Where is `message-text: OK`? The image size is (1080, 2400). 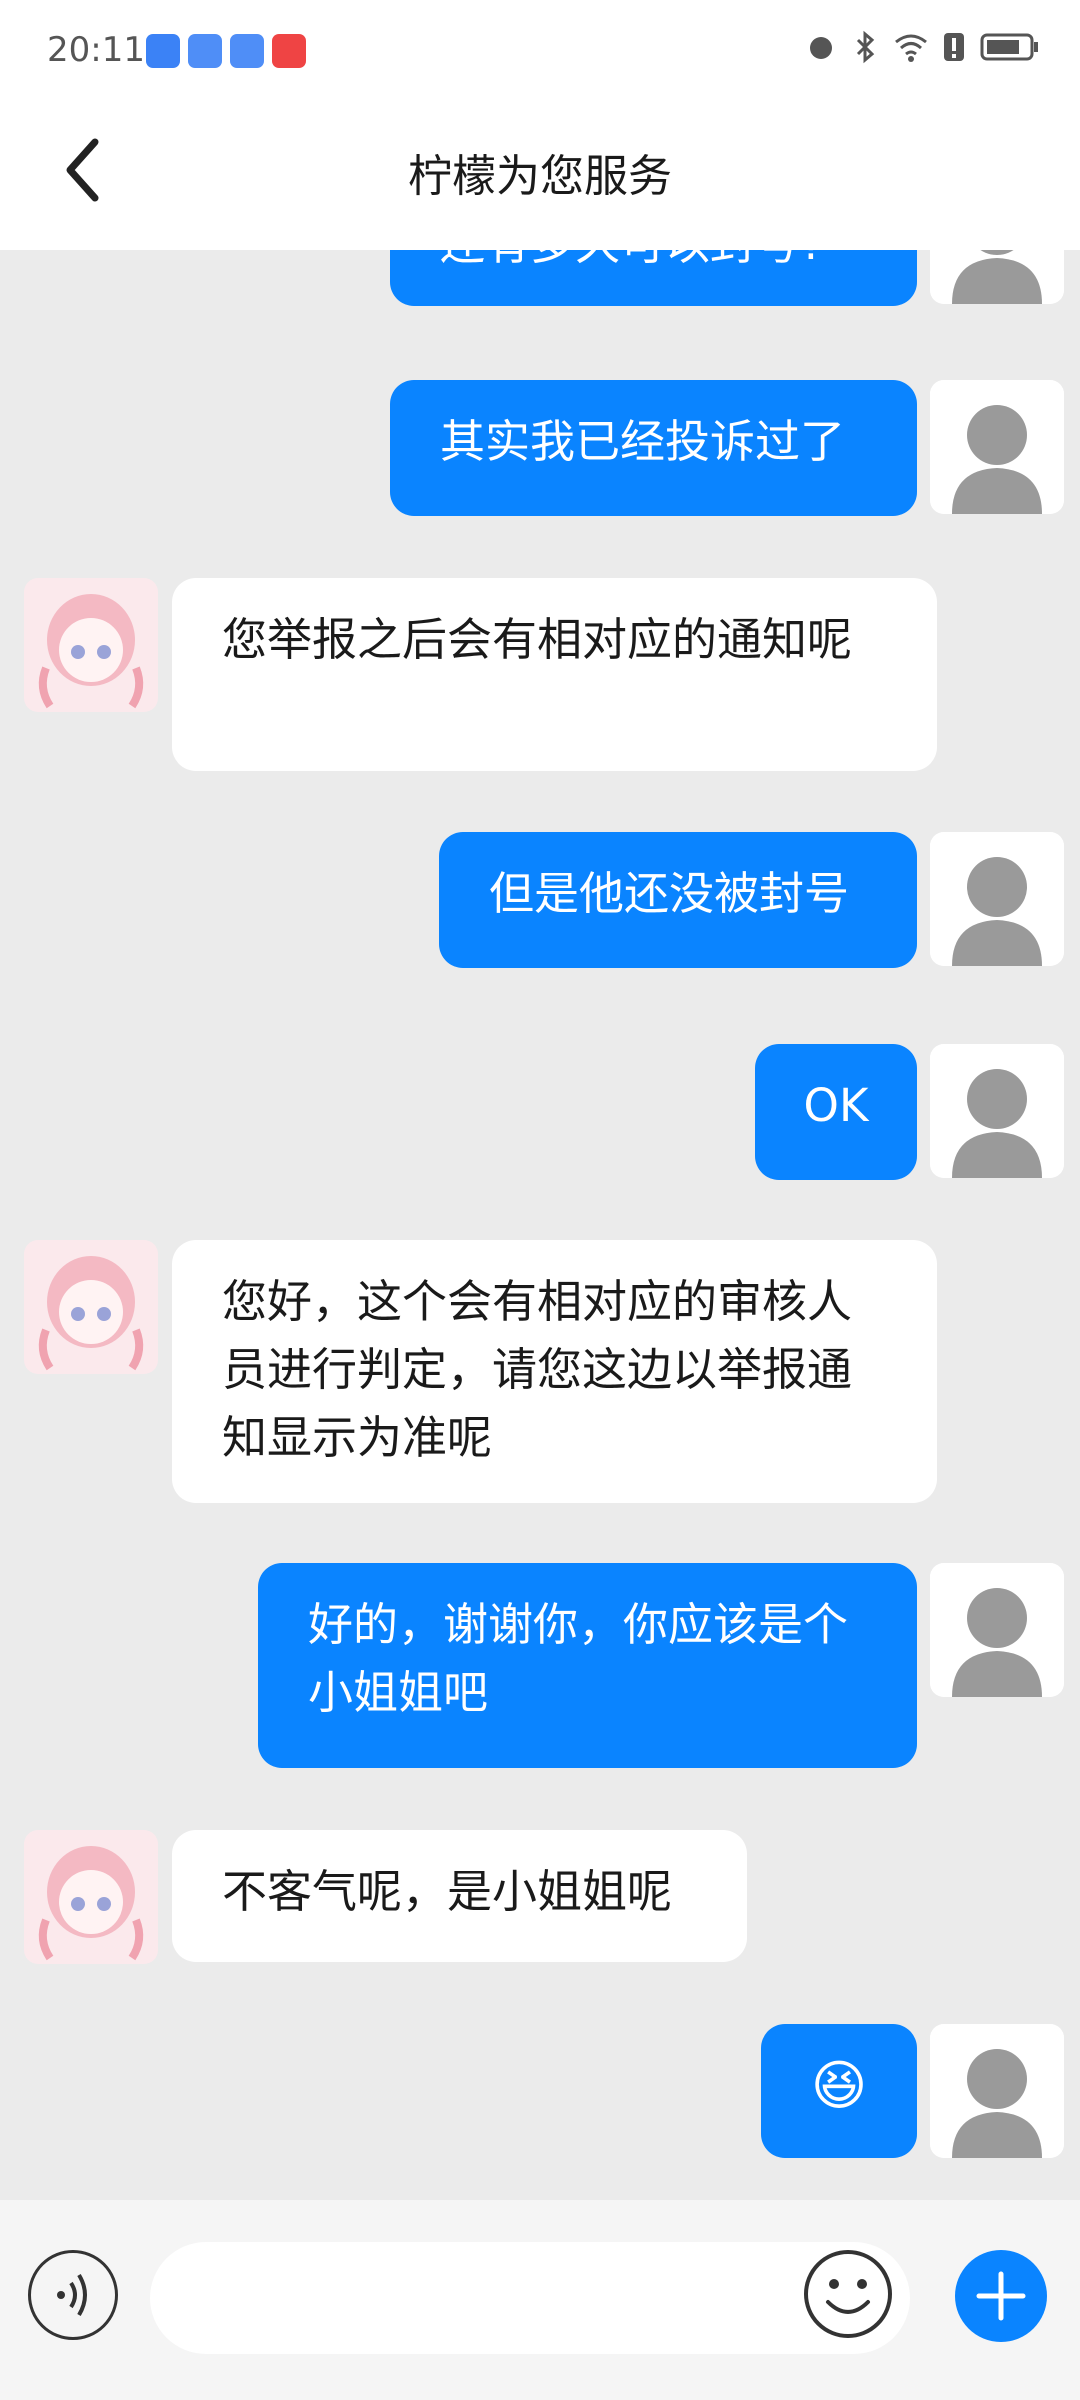 message-text: OK is located at coordinates (836, 1105).